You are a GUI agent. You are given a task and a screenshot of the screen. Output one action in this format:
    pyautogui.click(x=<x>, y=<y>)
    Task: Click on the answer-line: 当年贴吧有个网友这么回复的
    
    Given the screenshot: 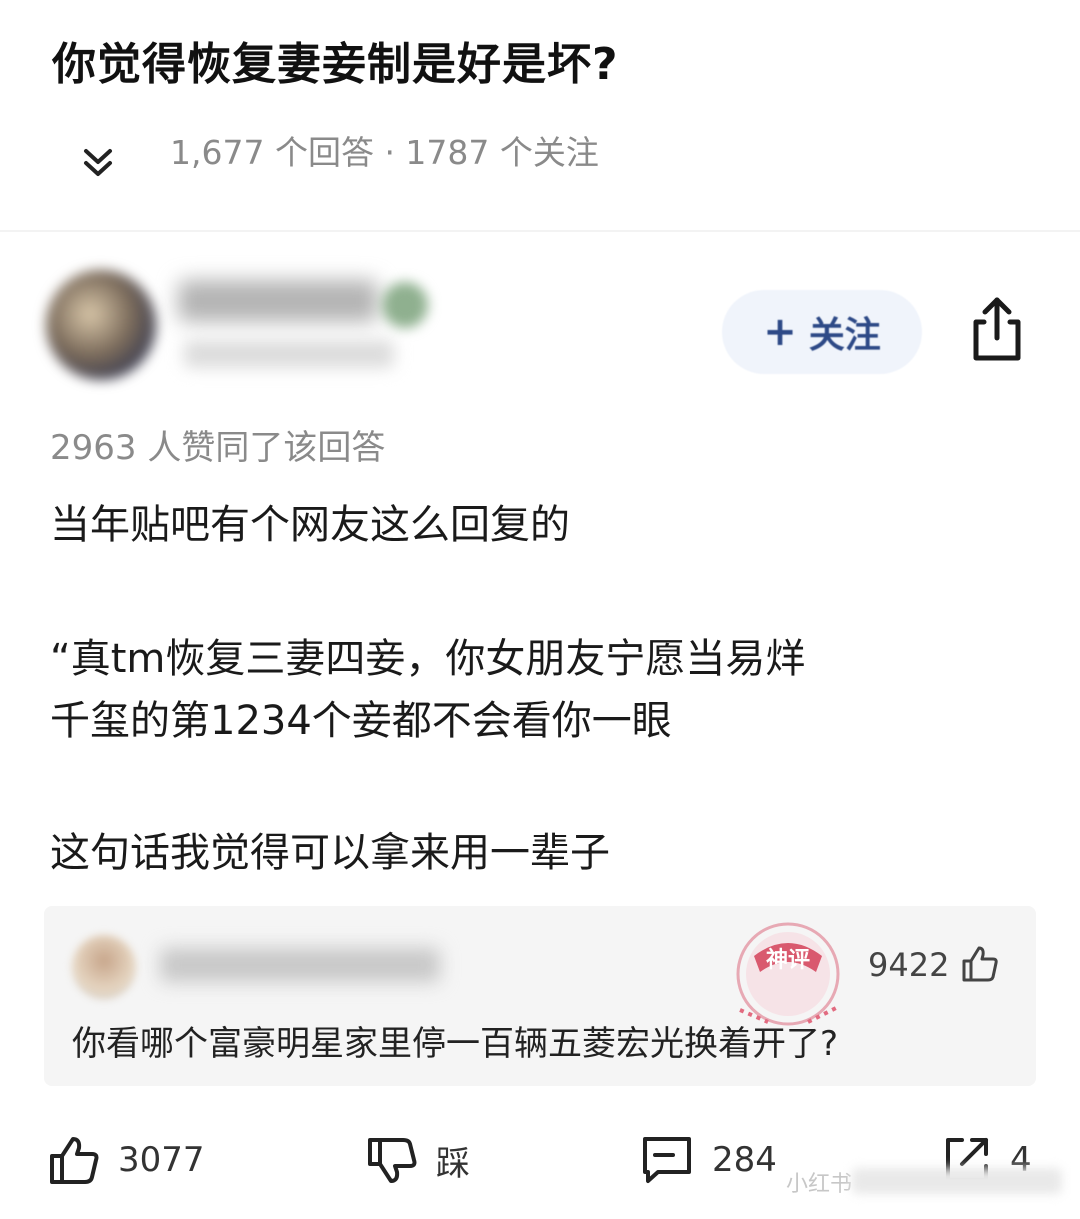 What is the action you would take?
    pyautogui.click(x=310, y=525)
    